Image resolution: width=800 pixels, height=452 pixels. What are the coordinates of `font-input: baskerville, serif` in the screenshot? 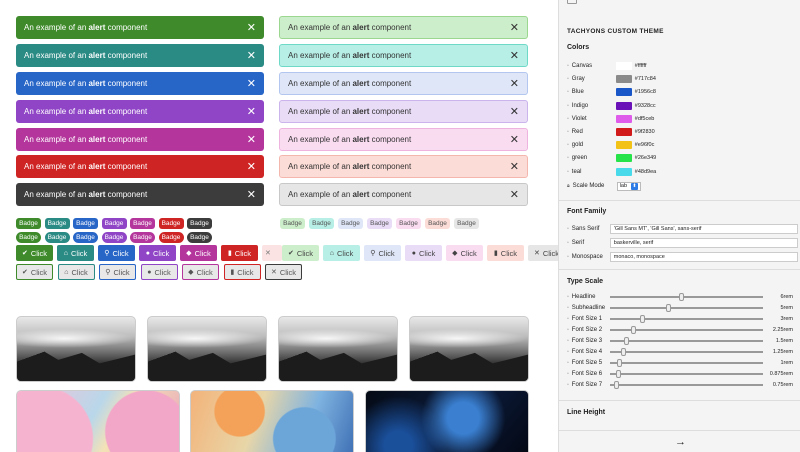 It's located at (703, 243).